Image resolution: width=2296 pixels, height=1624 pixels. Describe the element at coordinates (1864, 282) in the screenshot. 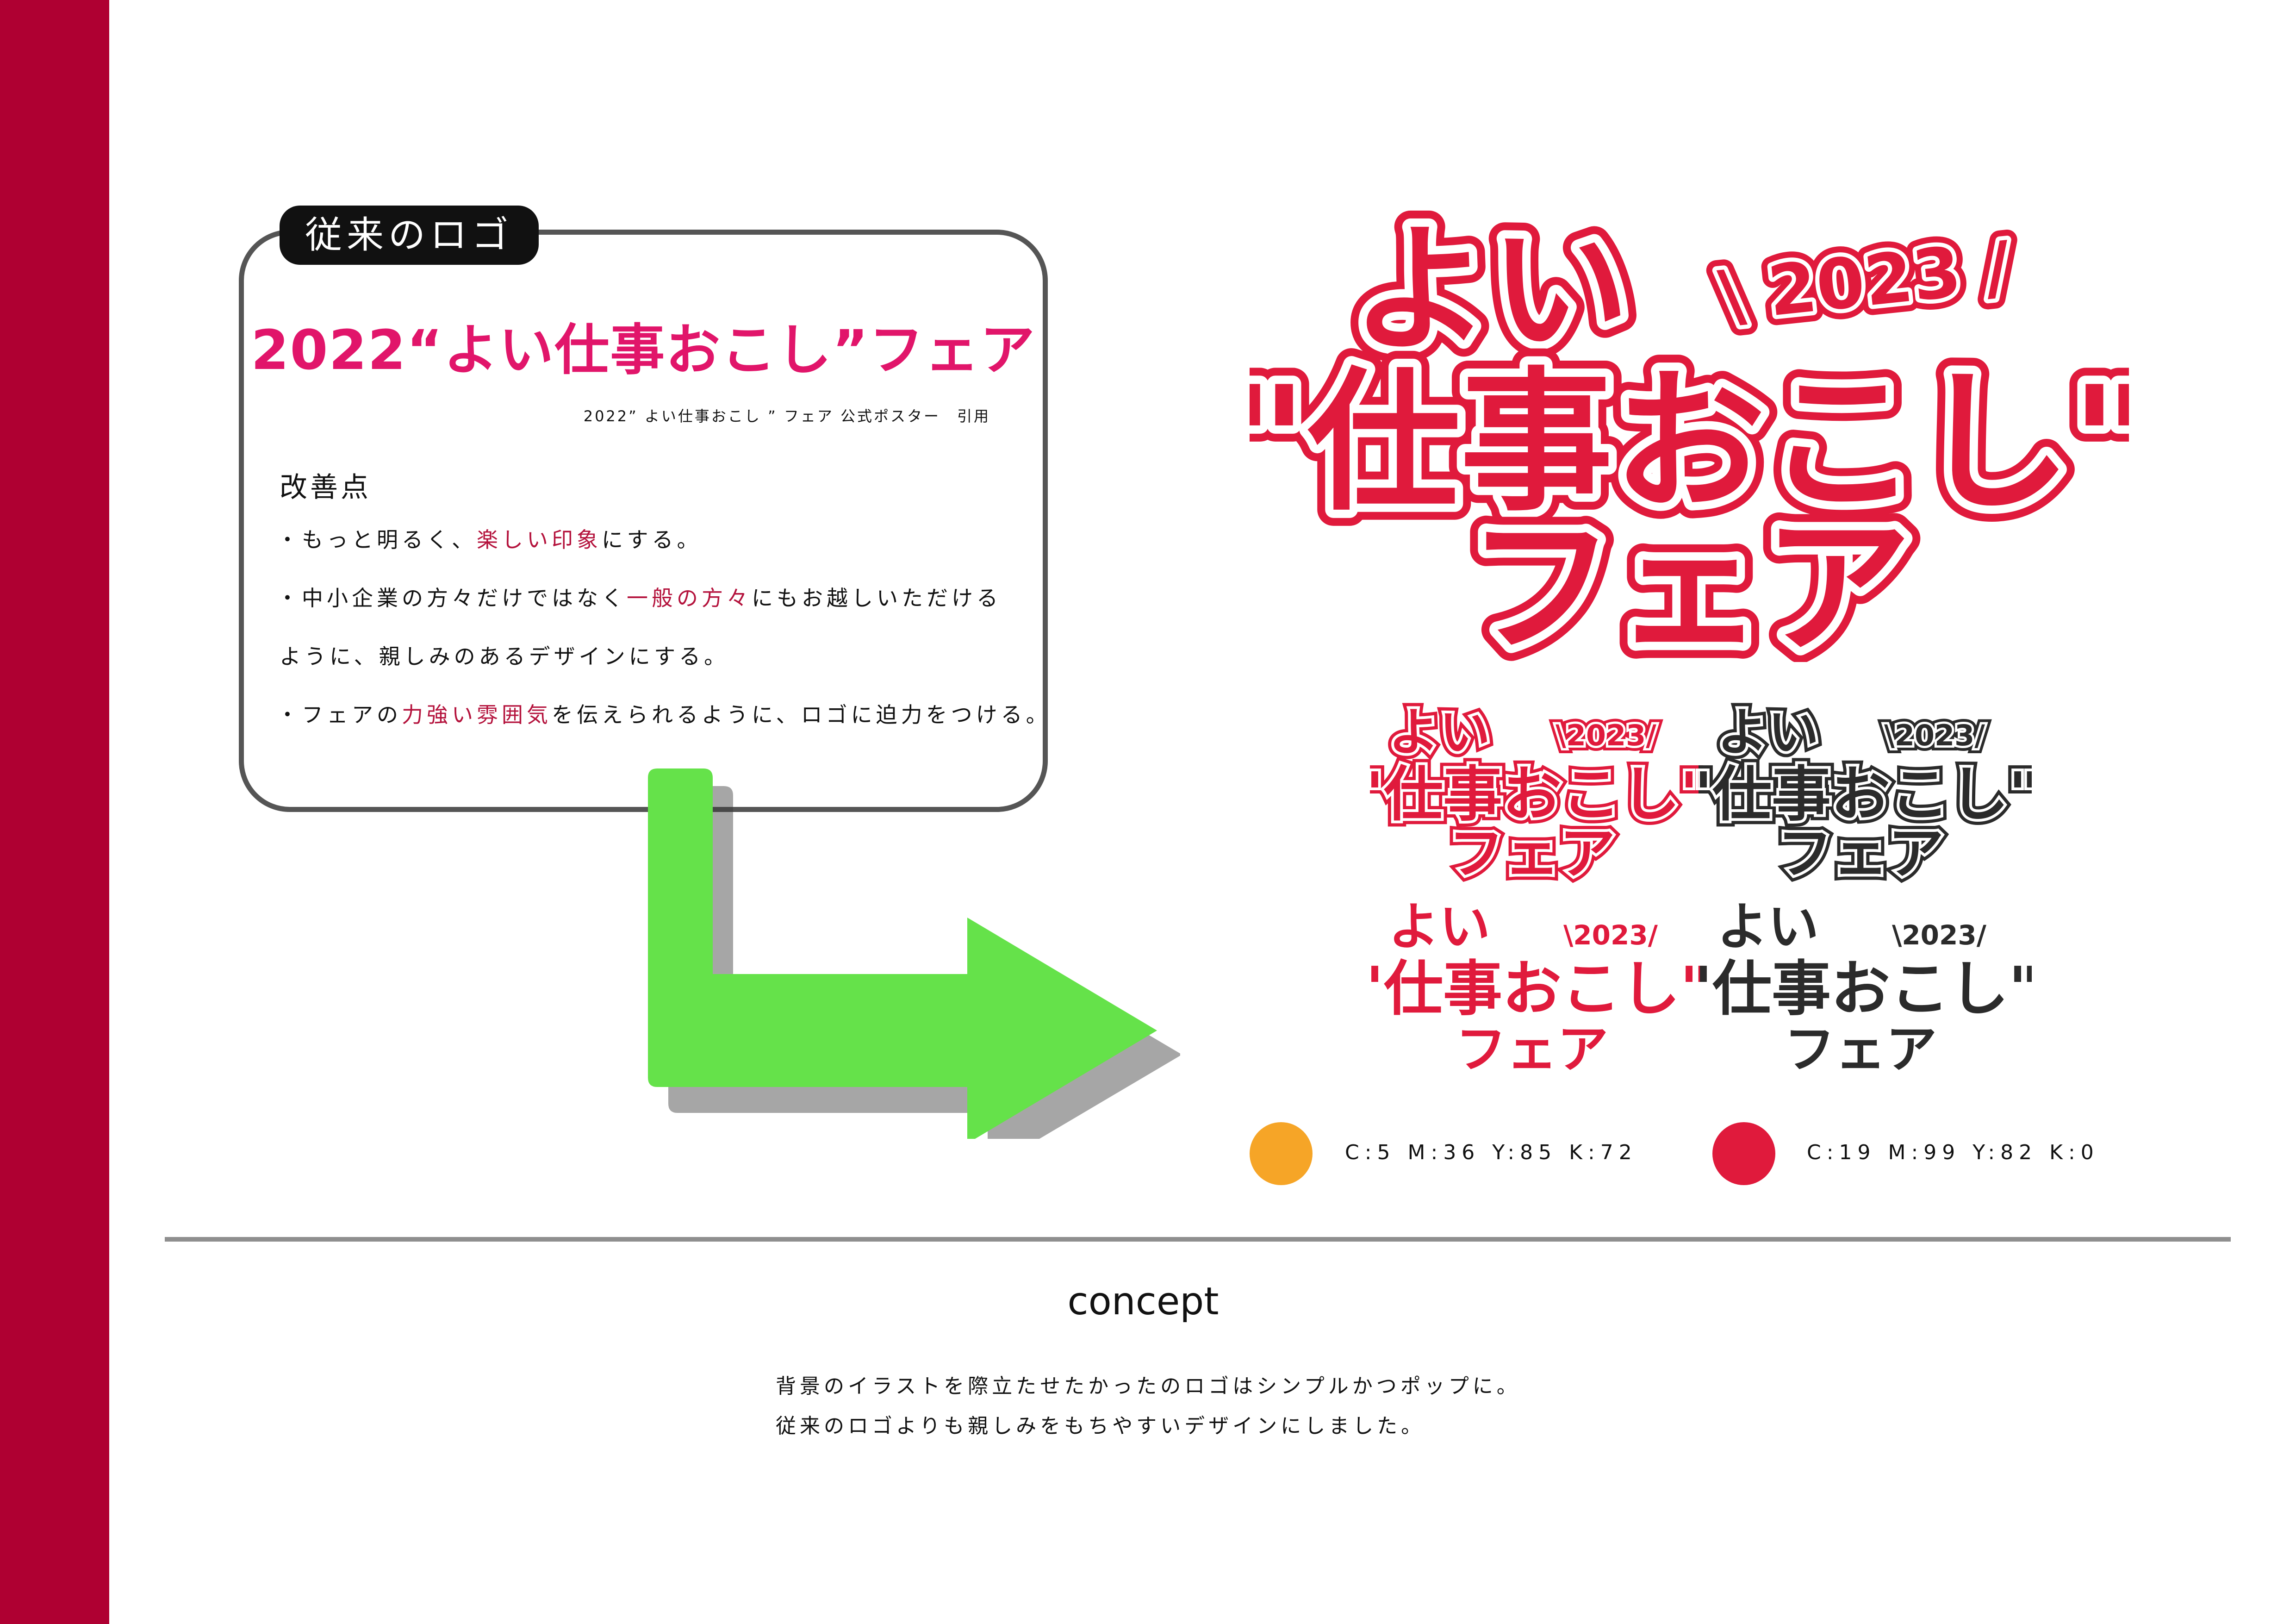

I see `year-label: \ 2023 /` at that location.